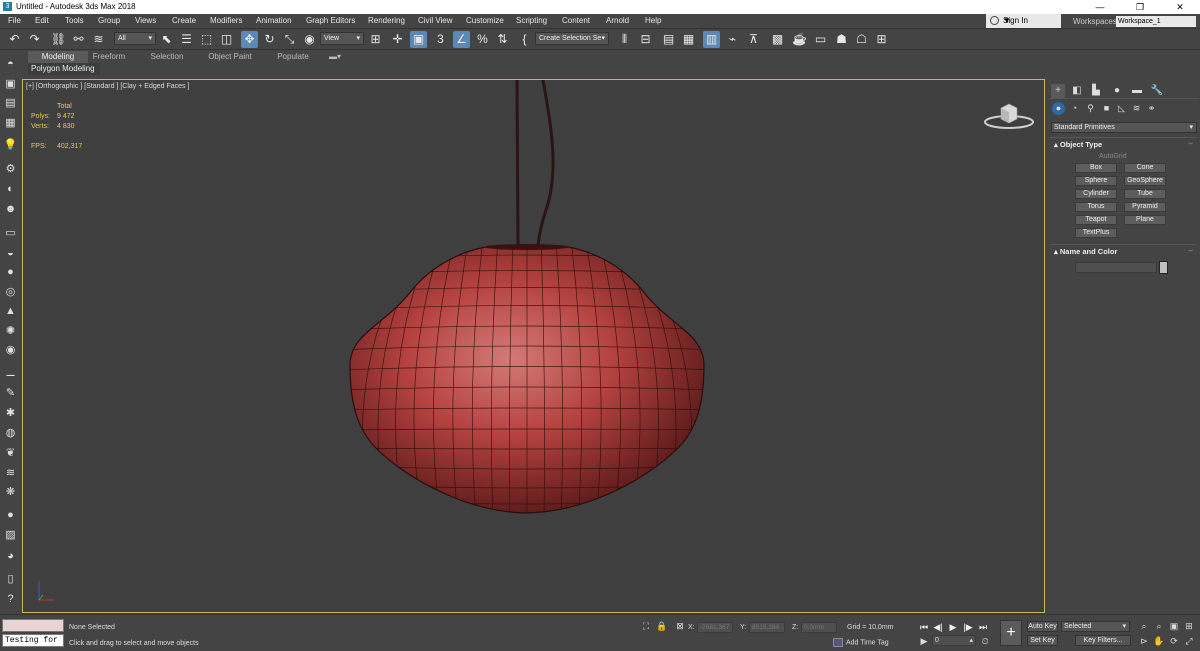  Describe the element at coordinates (10, 272) in the screenshot. I see `sphere-icon: ●` at that location.